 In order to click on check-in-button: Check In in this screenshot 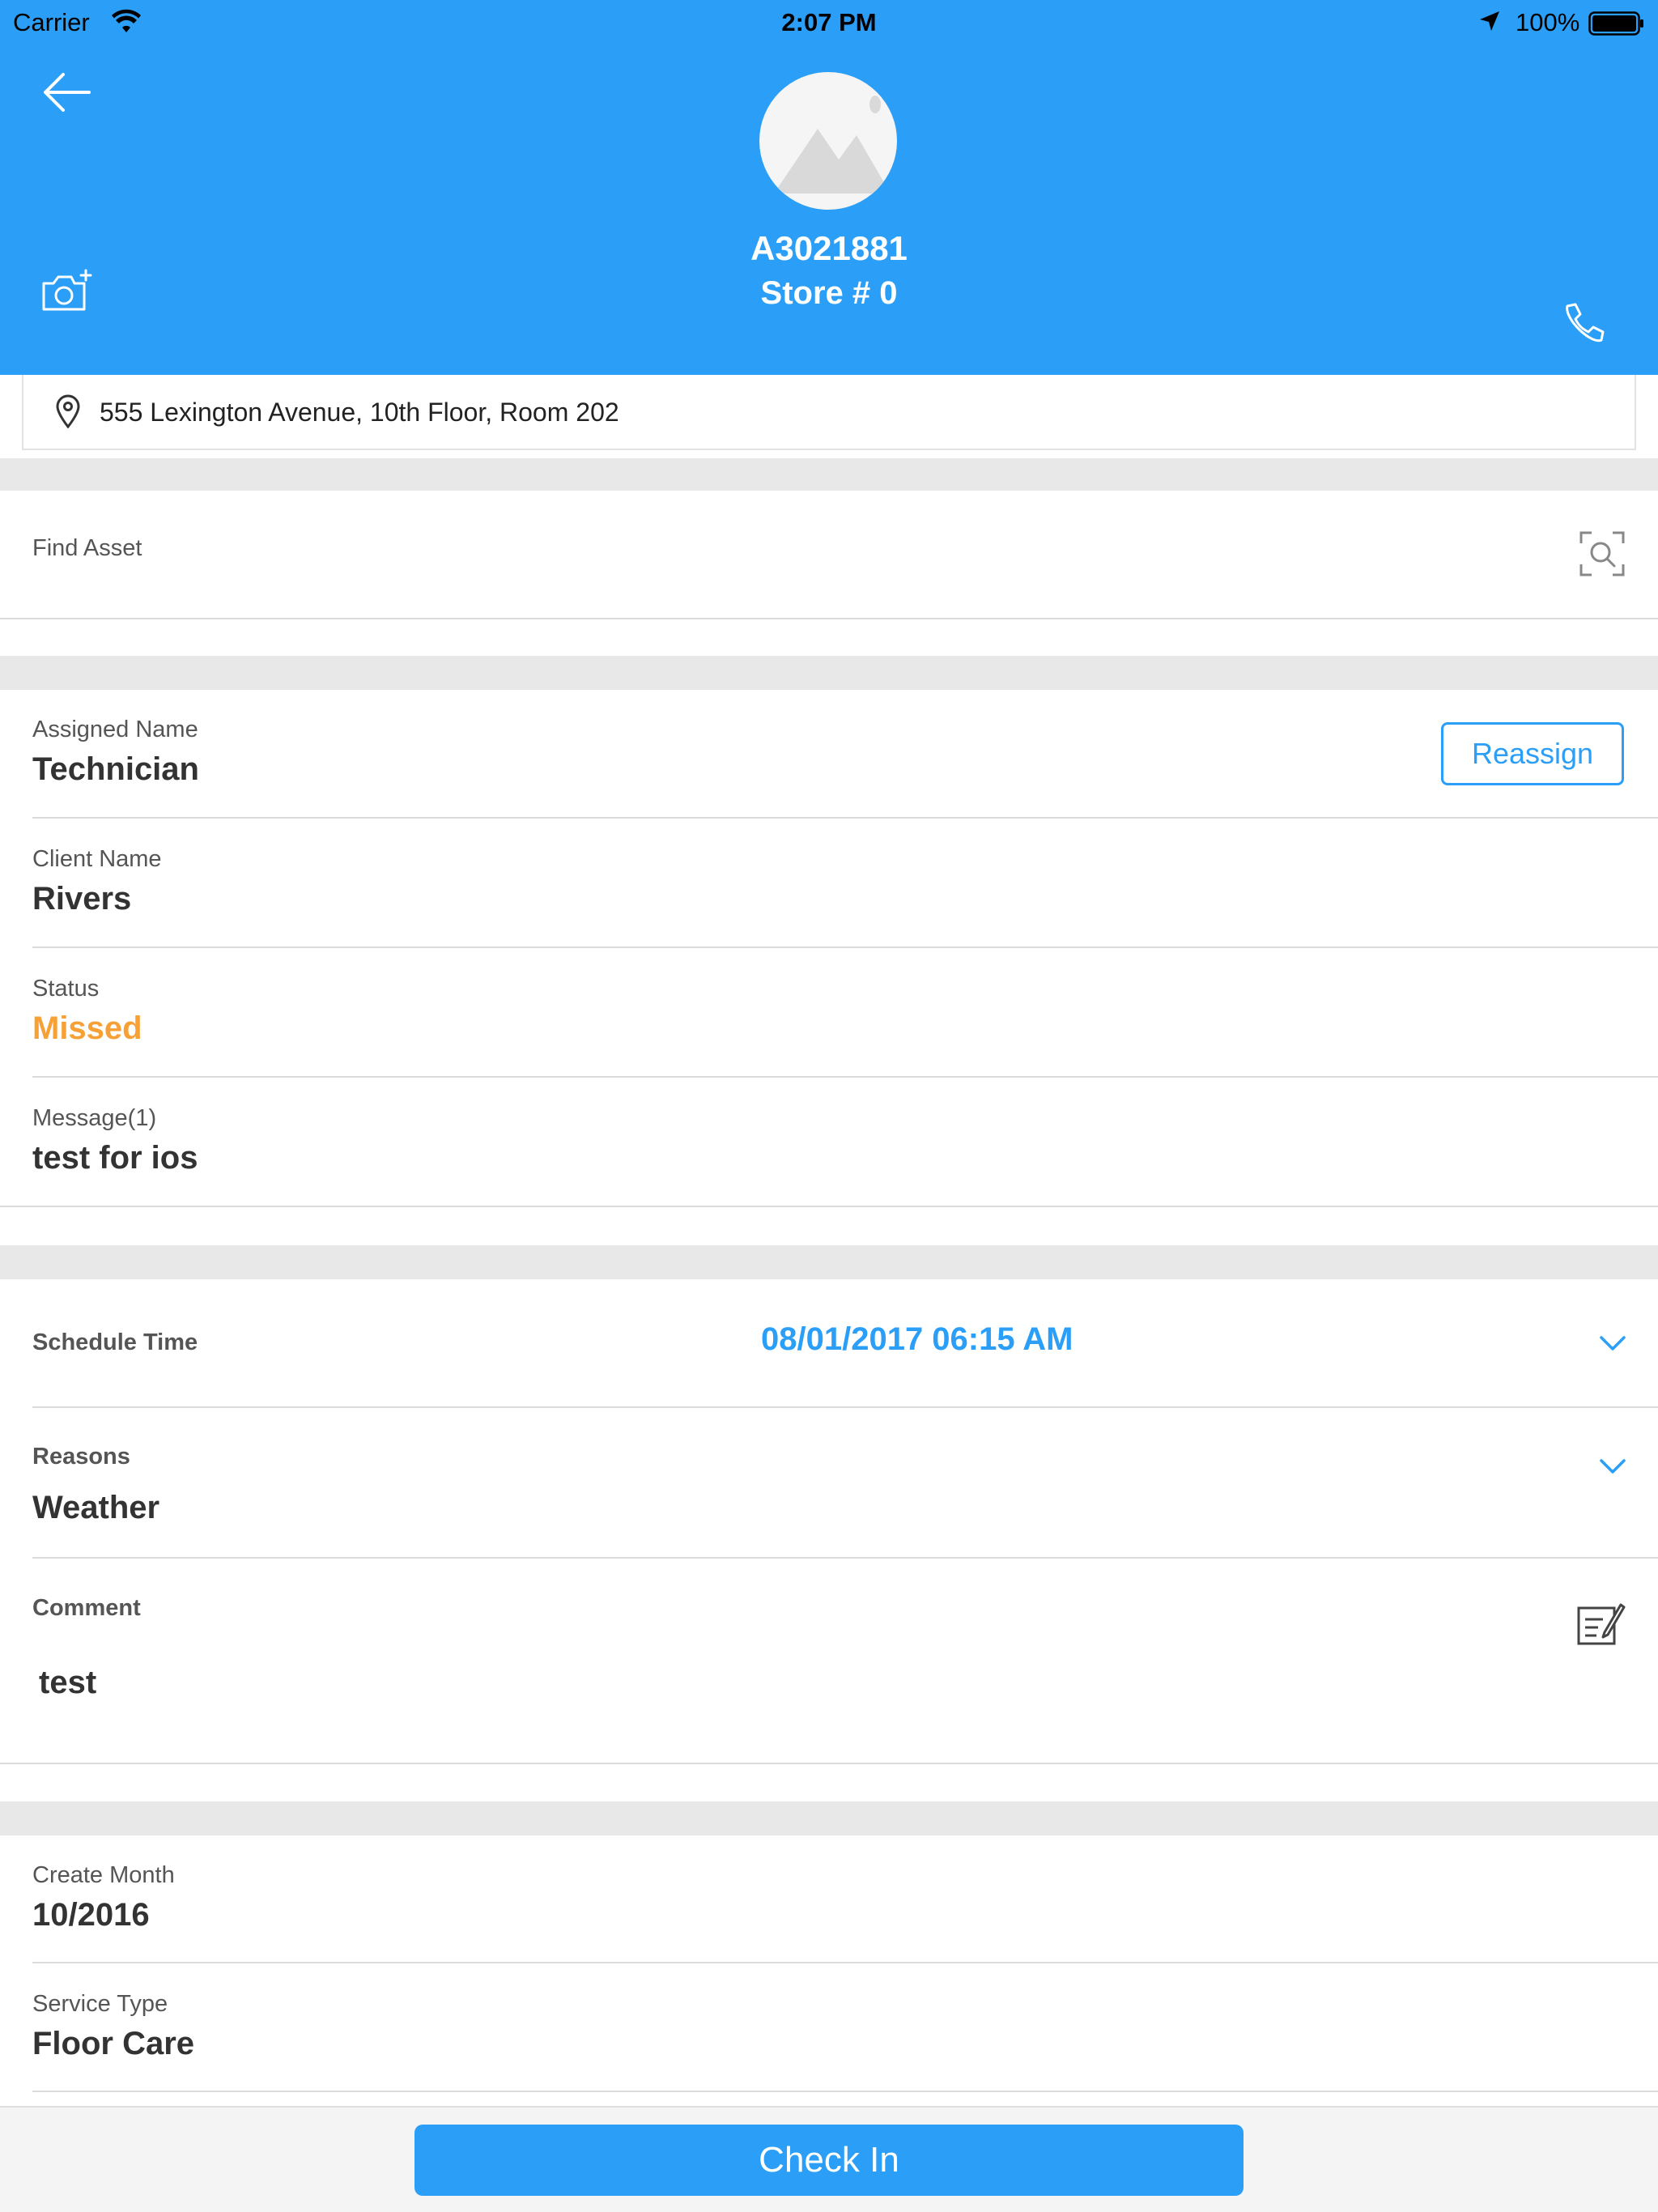, I will do `click(829, 2161)`.